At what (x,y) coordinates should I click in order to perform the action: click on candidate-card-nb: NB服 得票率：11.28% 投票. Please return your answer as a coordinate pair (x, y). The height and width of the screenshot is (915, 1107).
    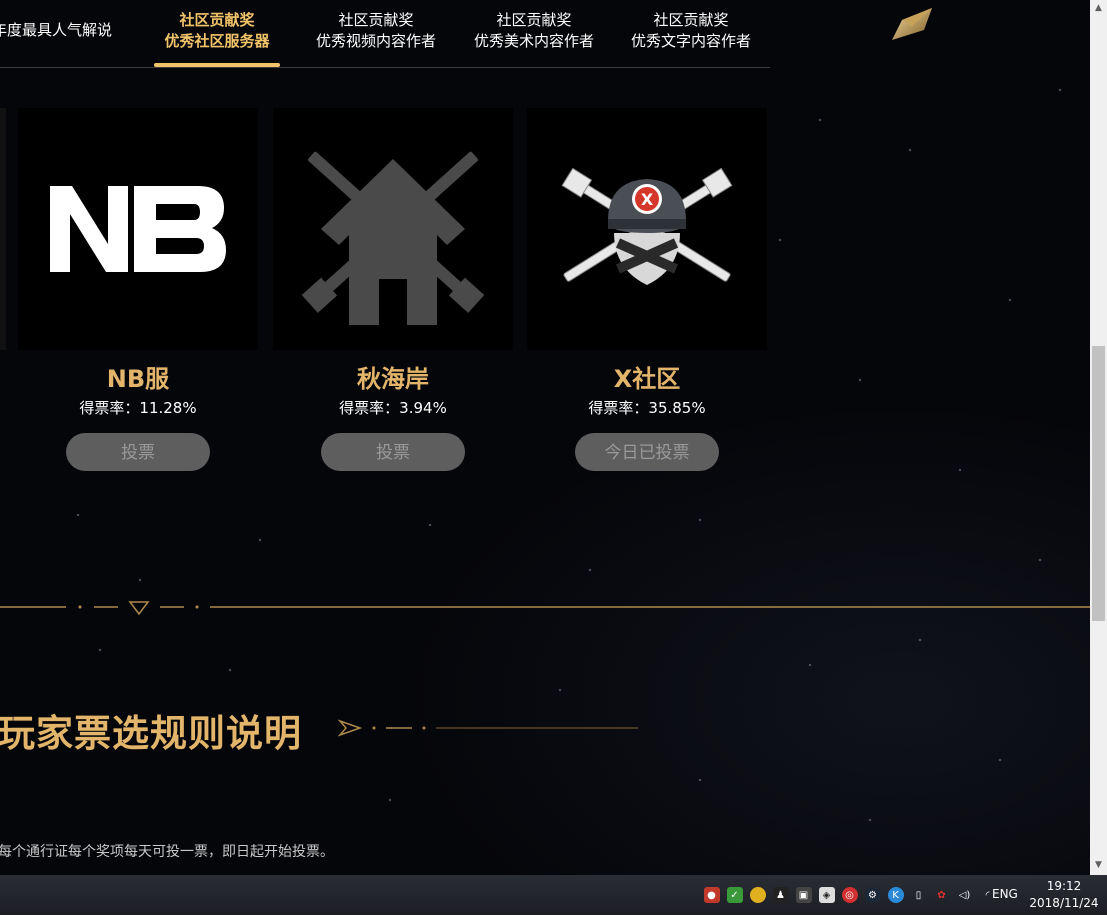
    Looking at the image, I should click on (138, 289).